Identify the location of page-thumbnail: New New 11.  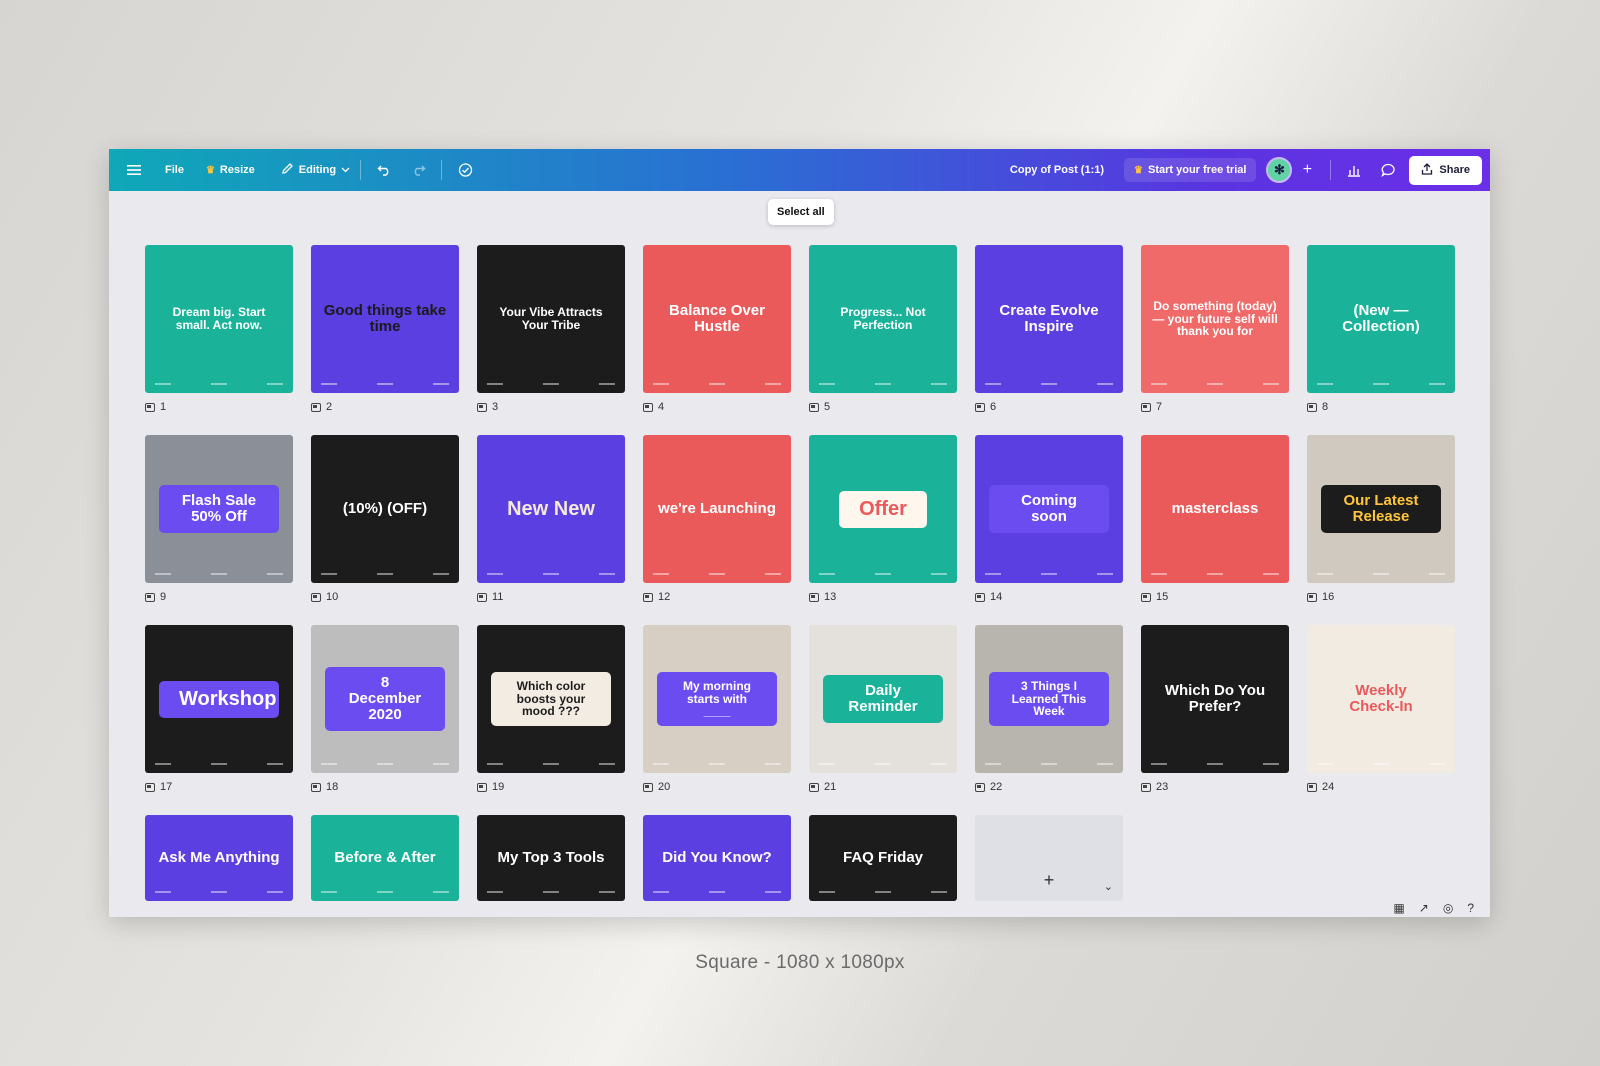
(551, 519).